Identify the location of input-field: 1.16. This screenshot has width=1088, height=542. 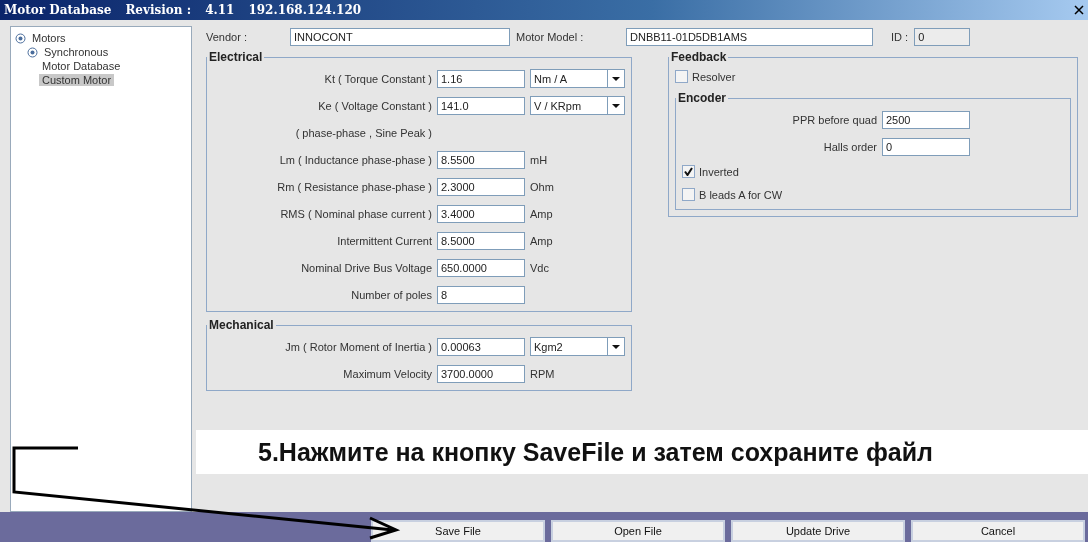
(481, 78).